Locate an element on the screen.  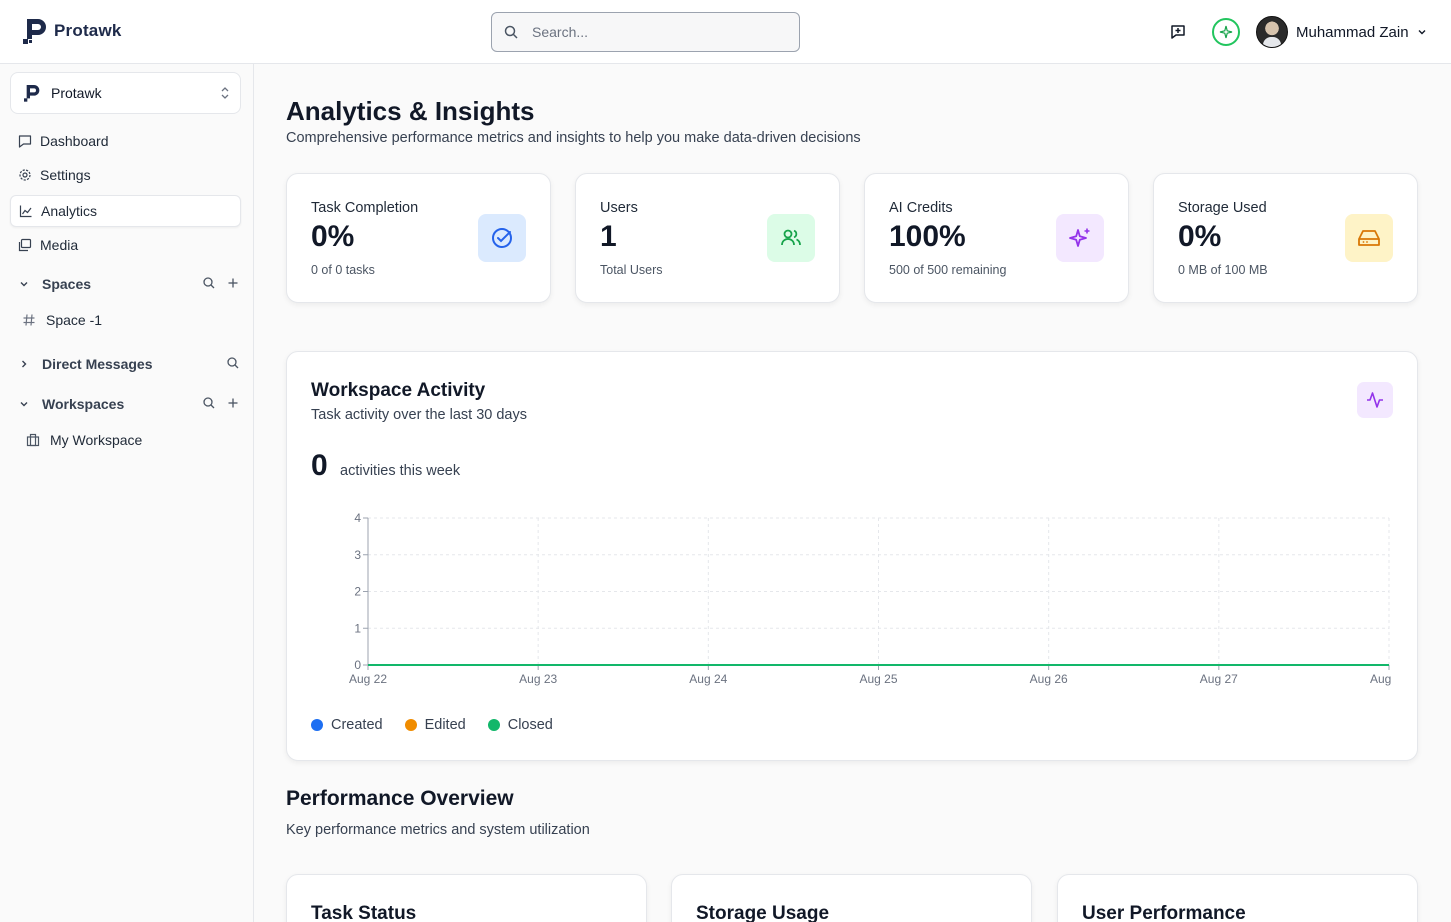
stat-card-ai-credits: AI Credits 100% 500 of 500 remaining is located at coordinates (996, 238).